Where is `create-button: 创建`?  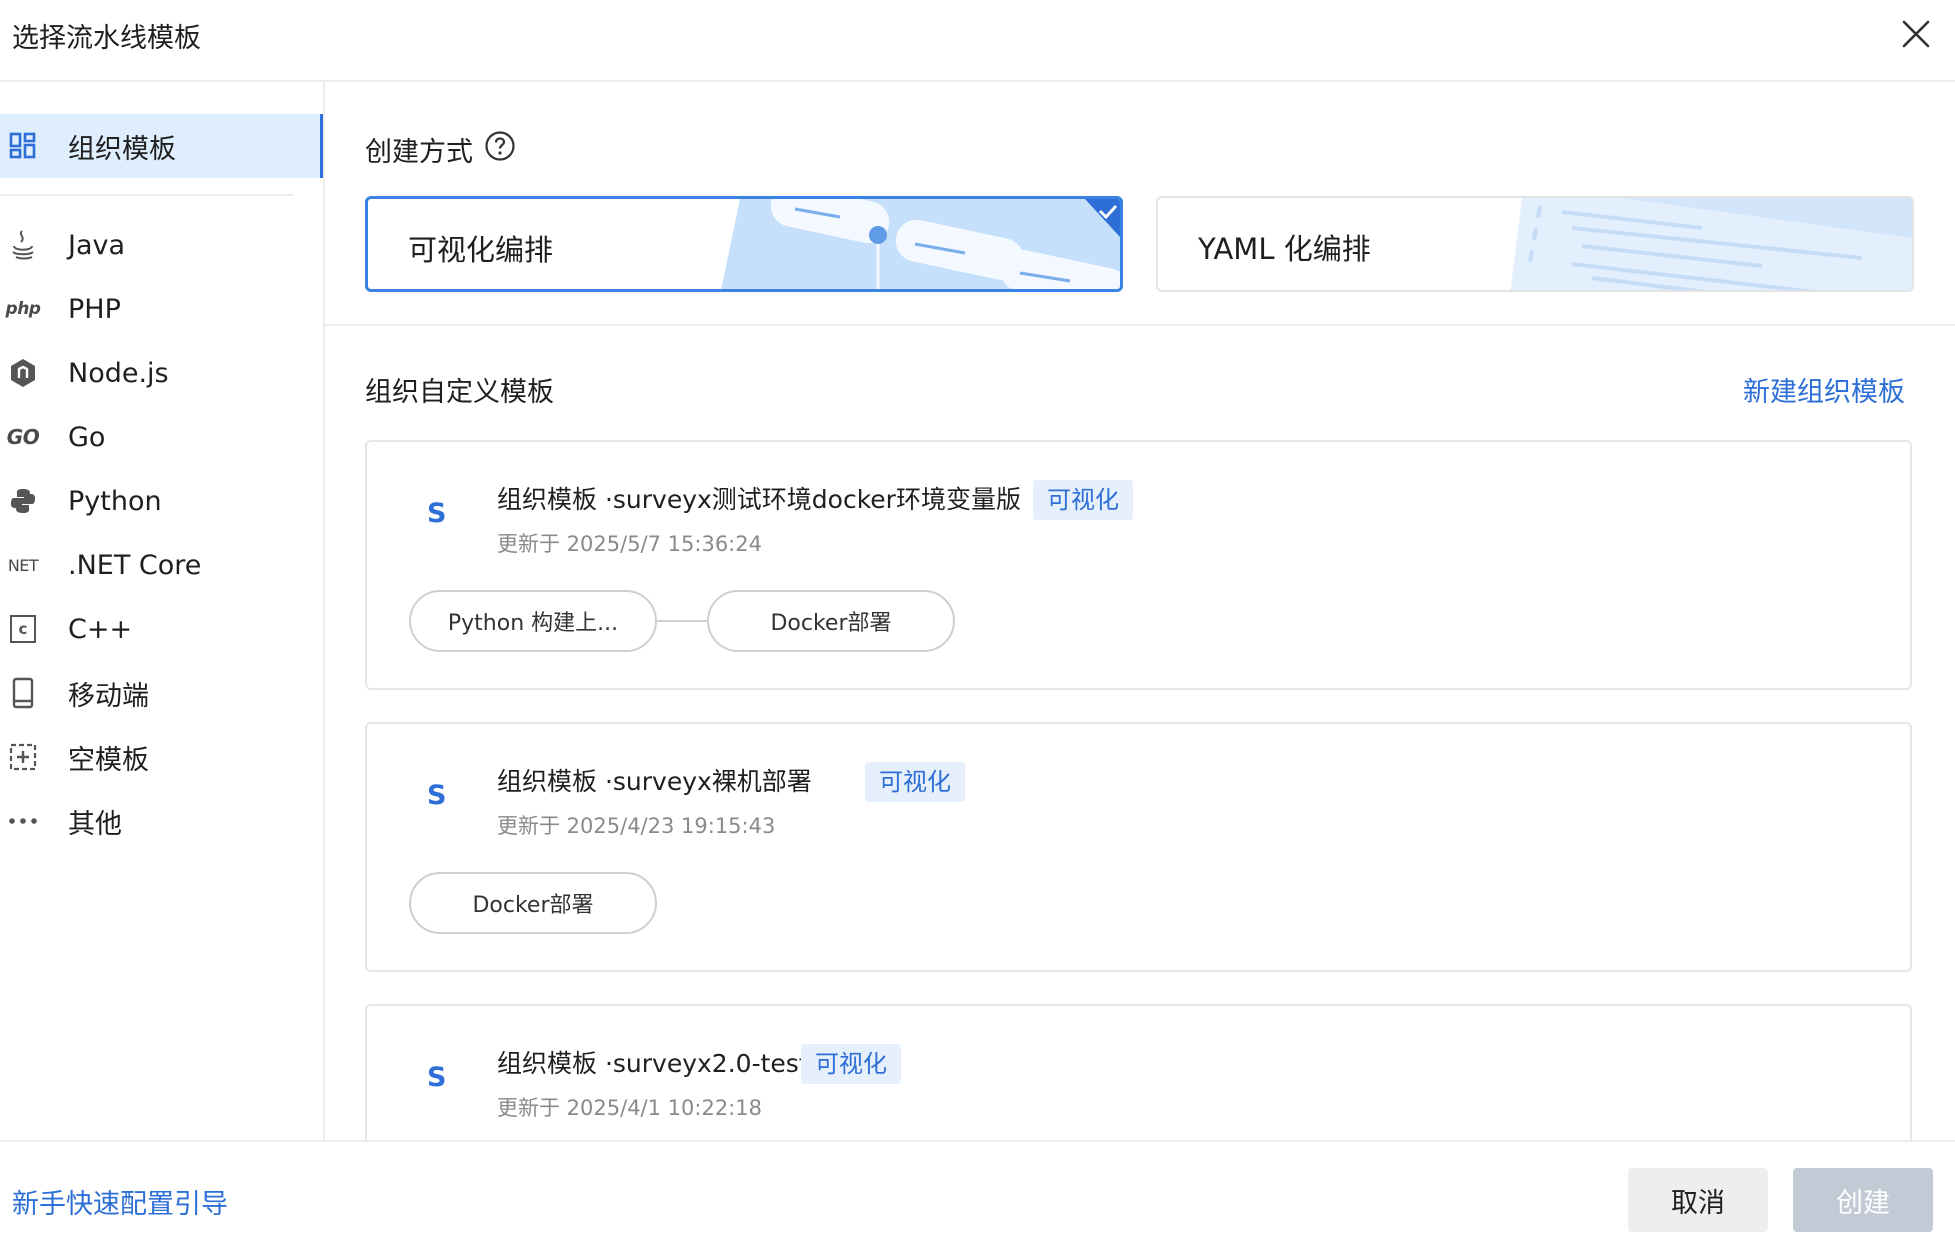 create-button: 创建 is located at coordinates (1863, 1200).